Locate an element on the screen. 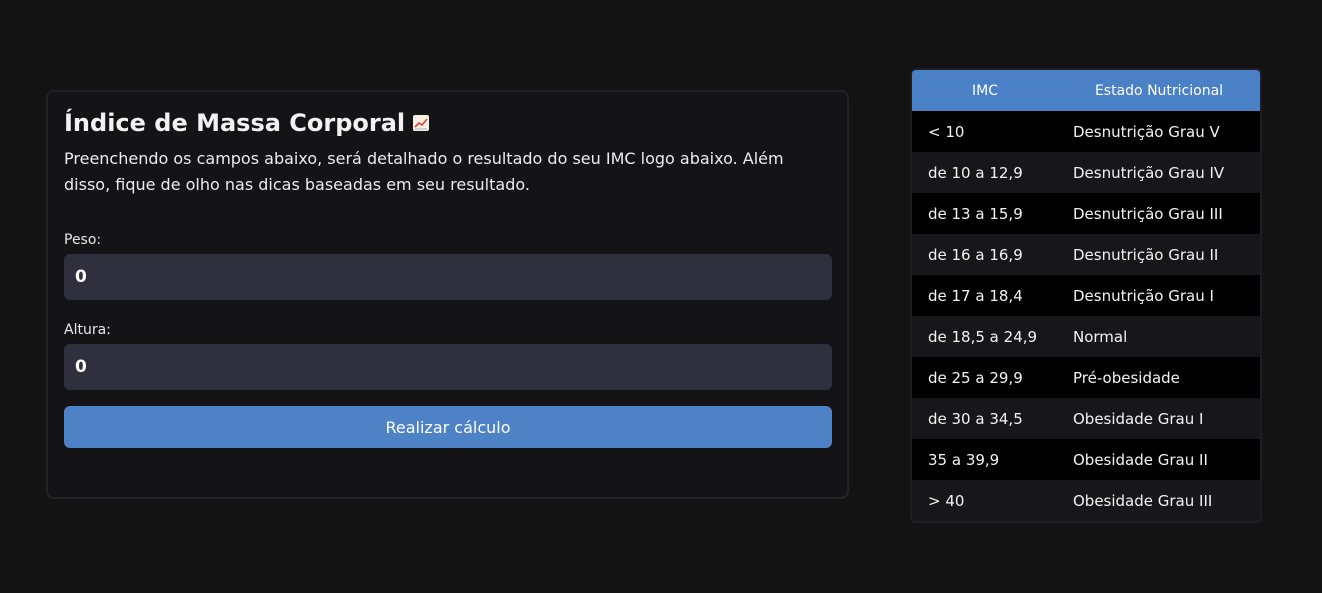 The image size is (1322, 593). weight-input is located at coordinates (448, 277).